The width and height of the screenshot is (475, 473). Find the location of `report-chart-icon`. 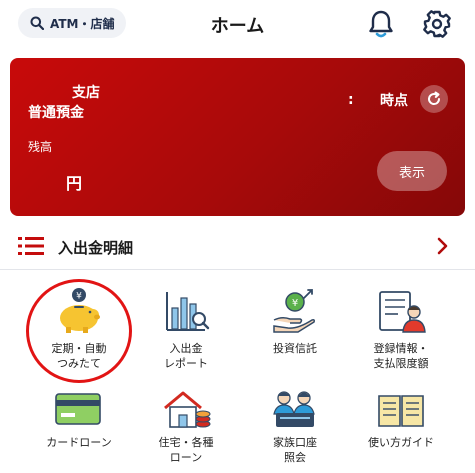

report-chart-icon is located at coordinates (188, 311).